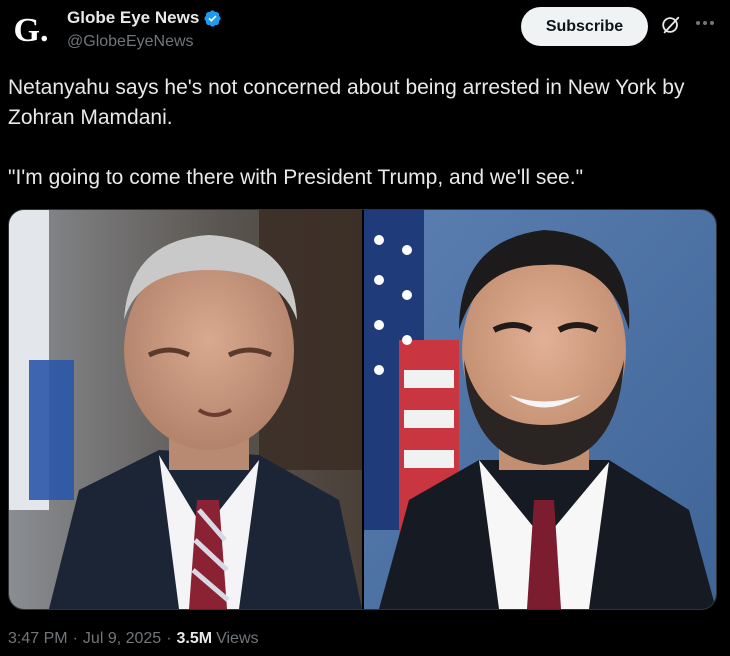 This screenshot has width=730, height=656. Describe the element at coordinates (130, 42) in the screenshot. I see `account-handle: @GlobeEyeNews` at that location.